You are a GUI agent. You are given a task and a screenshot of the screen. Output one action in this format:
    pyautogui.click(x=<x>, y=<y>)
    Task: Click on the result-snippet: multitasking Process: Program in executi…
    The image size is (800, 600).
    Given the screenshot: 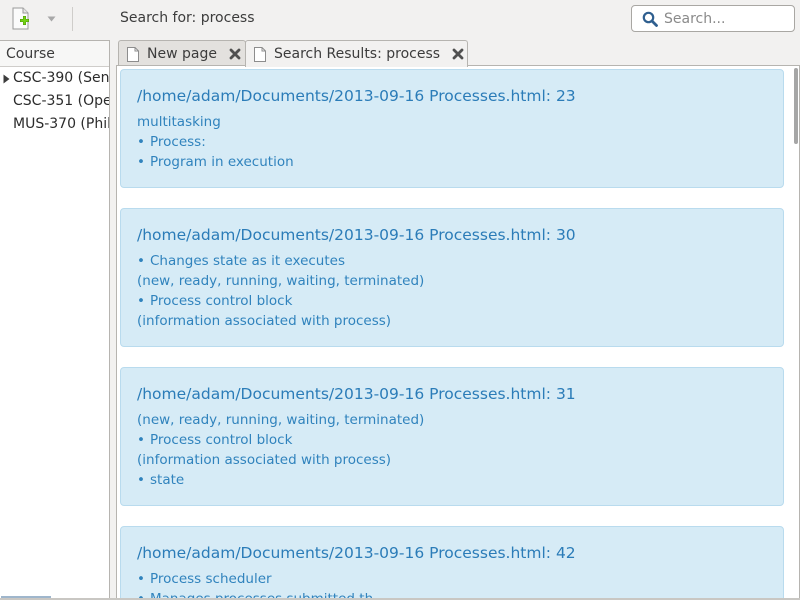 What is the action you would take?
    pyautogui.click(x=452, y=142)
    